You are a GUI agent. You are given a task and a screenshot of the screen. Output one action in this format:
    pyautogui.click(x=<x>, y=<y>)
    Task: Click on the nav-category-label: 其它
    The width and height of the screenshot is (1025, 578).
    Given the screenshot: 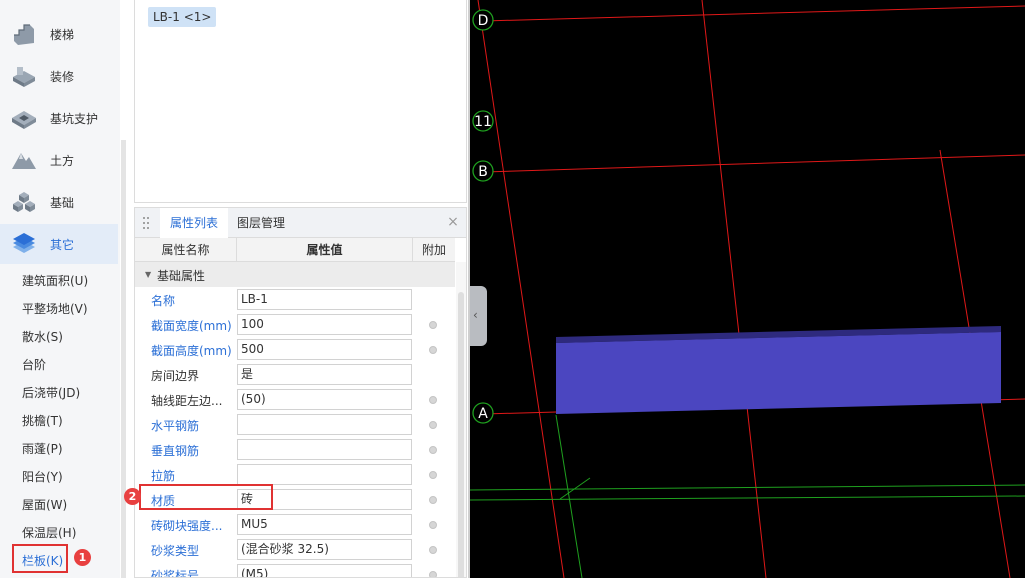 What is the action you would take?
    pyautogui.click(x=62, y=245)
    